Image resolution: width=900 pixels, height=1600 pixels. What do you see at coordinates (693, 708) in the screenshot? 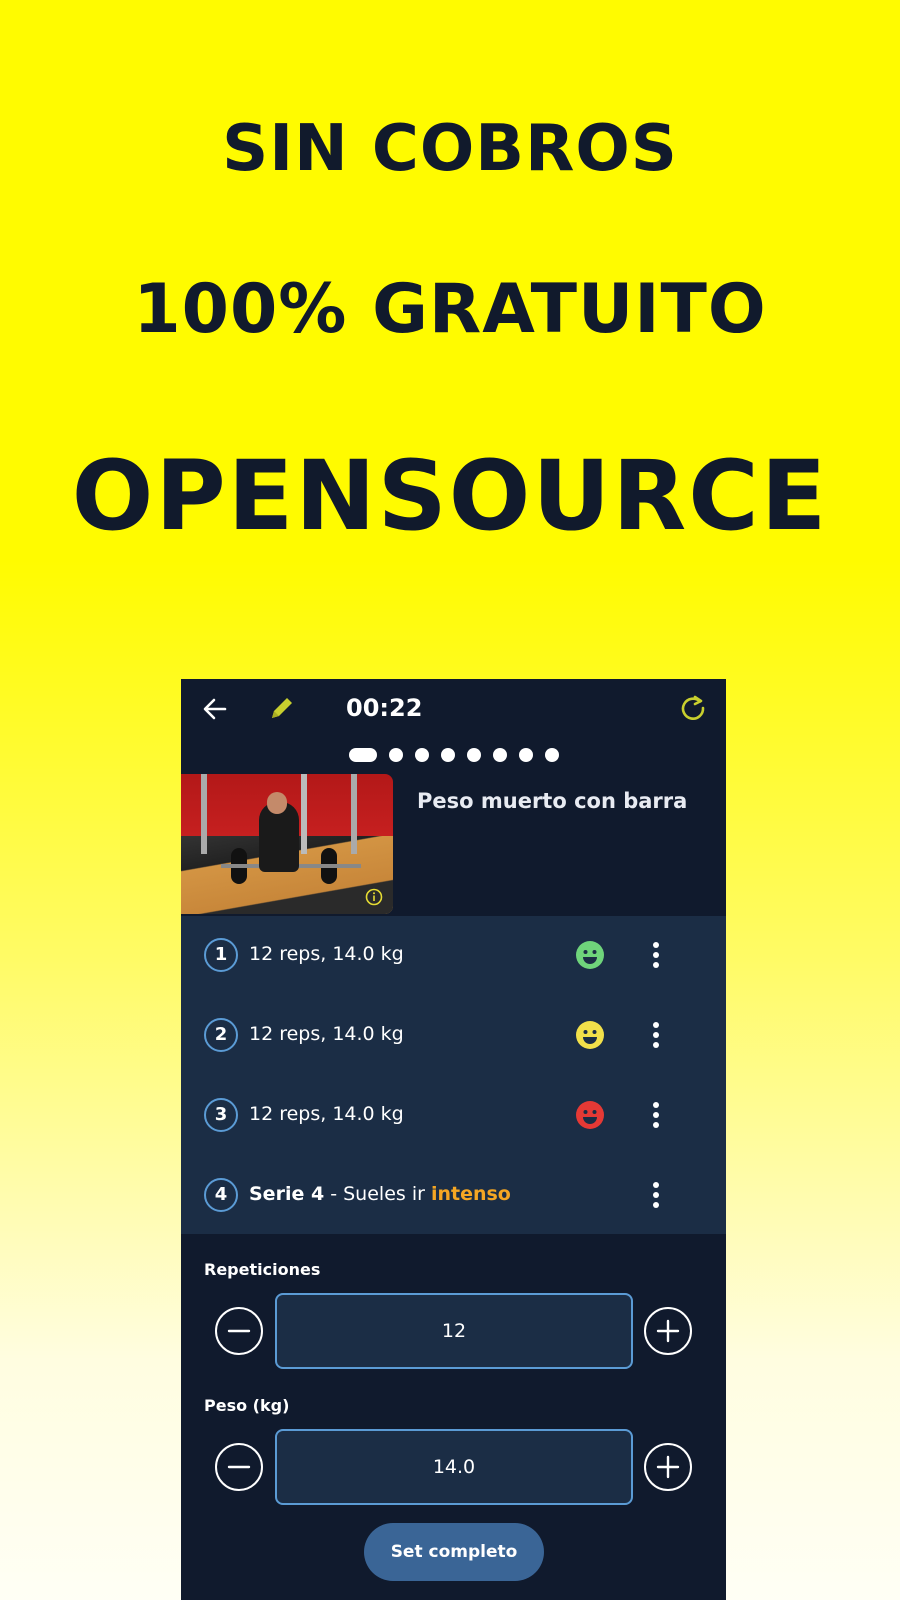
I see `refresh-icon` at bounding box center [693, 708].